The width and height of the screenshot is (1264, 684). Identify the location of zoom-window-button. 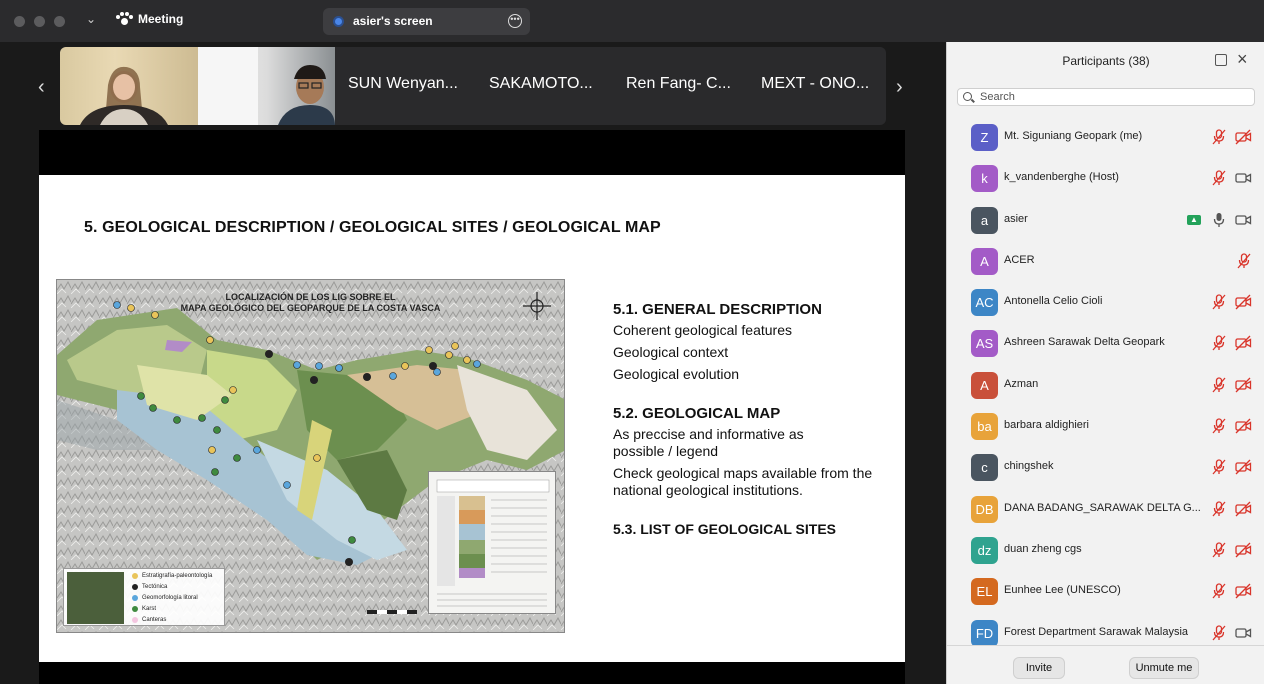
(59, 21).